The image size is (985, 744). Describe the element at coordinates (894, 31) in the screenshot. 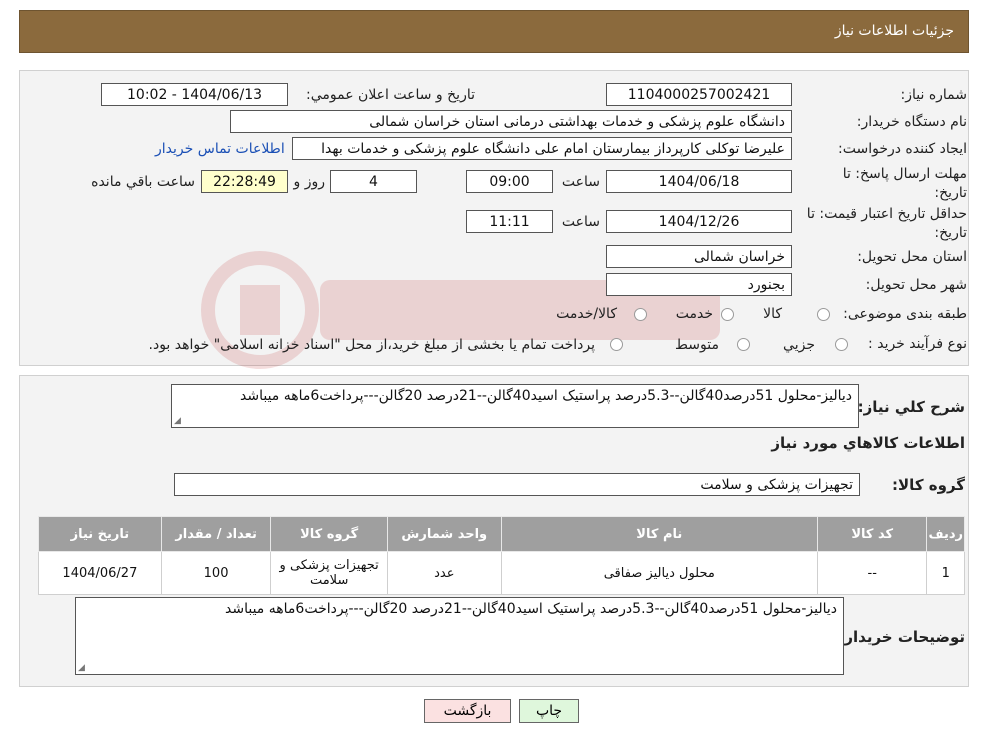

I see `page-title: جزئیات اطلاعات نیاز` at that location.